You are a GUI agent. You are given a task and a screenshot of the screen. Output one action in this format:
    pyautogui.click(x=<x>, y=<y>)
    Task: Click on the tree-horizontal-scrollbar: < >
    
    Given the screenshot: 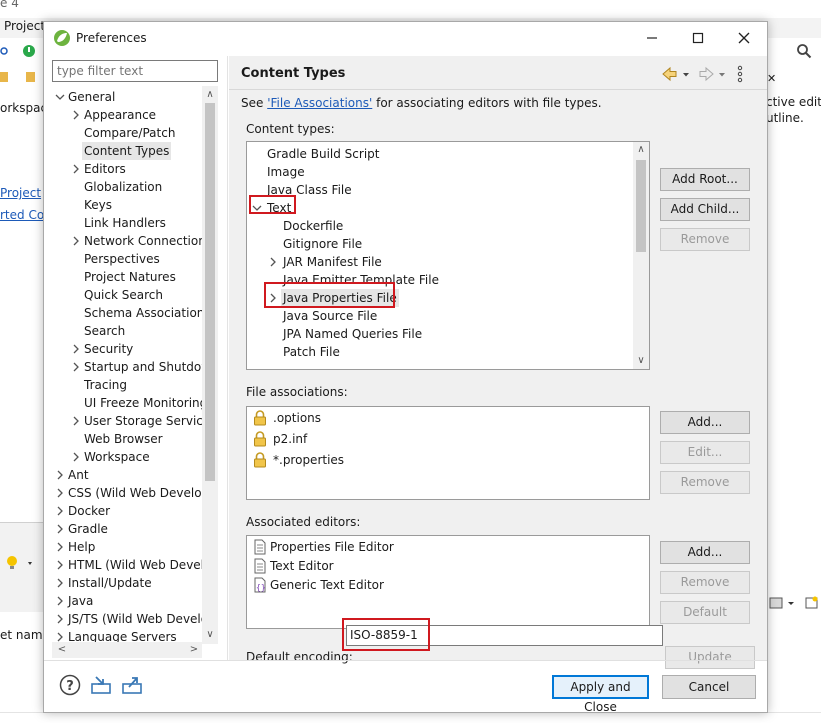 What is the action you would take?
    pyautogui.click(x=127, y=650)
    